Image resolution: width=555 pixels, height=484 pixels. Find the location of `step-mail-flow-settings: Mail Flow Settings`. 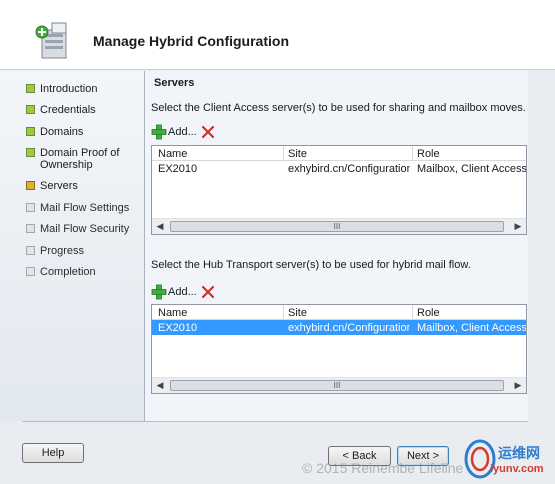

step-mail-flow-settings: Mail Flow Settings is located at coordinates (84, 208).